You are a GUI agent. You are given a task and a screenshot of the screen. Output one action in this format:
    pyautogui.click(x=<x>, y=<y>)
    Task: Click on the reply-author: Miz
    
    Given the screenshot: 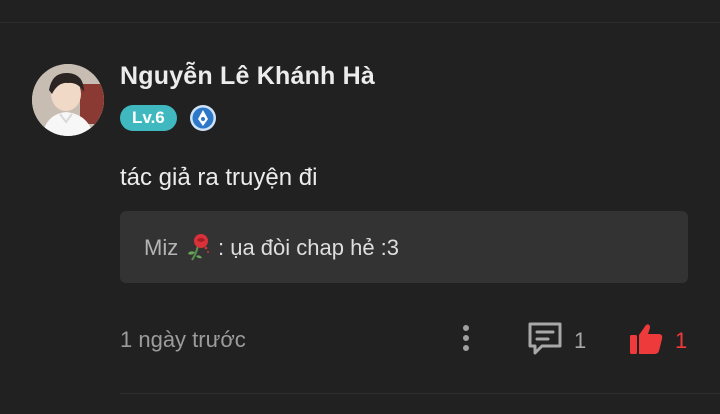 What is the action you would take?
    pyautogui.click(x=161, y=248)
    